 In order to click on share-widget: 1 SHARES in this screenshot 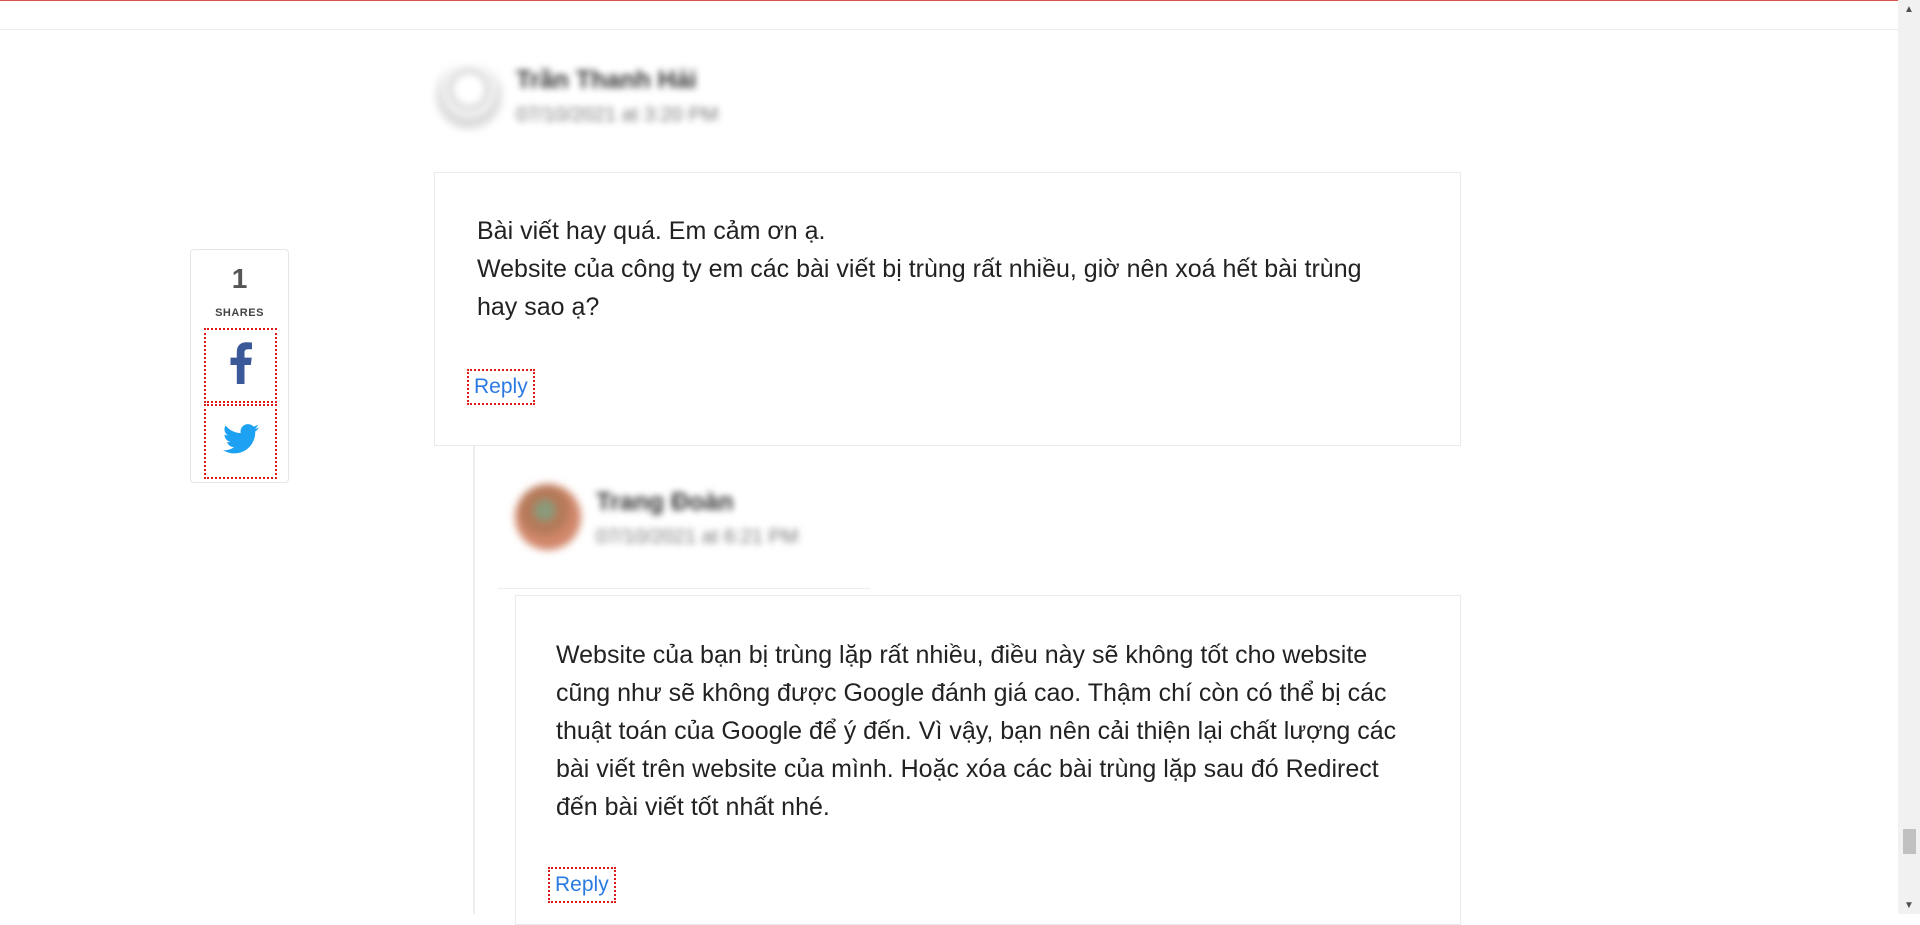, I will do `click(239, 366)`.